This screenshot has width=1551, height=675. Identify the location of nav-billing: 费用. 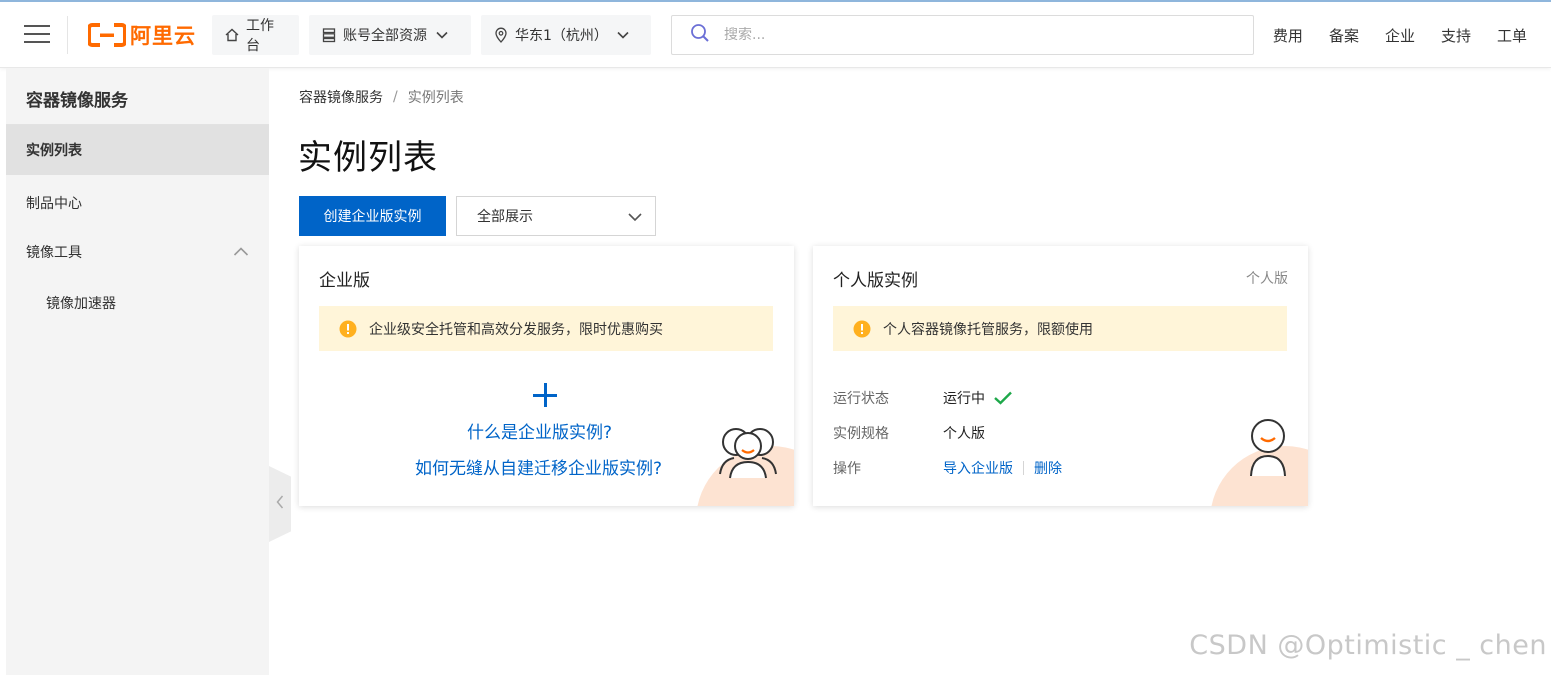
(1288, 35).